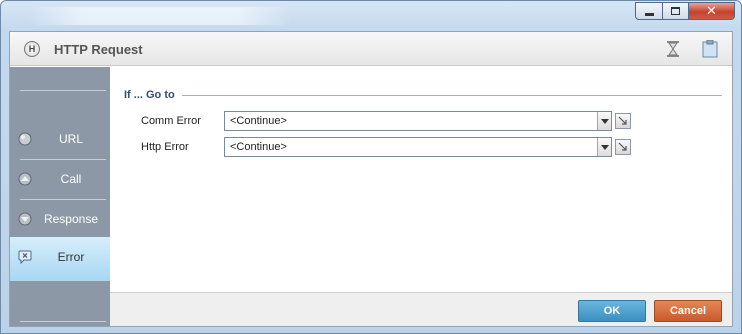  Describe the element at coordinates (171, 121) in the screenshot. I see `comm-error-label: Comm Error` at that location.